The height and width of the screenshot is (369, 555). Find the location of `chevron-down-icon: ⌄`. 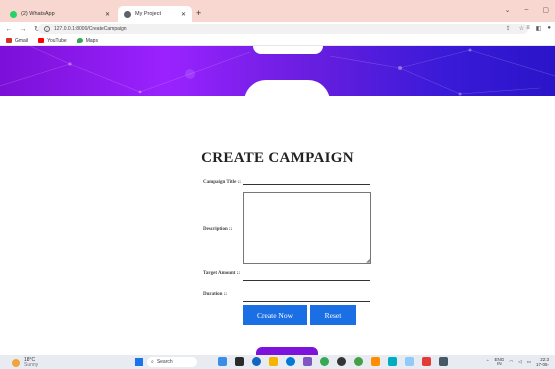

chevron-down-icon: ⌄ is located at coordinates (508, 10).